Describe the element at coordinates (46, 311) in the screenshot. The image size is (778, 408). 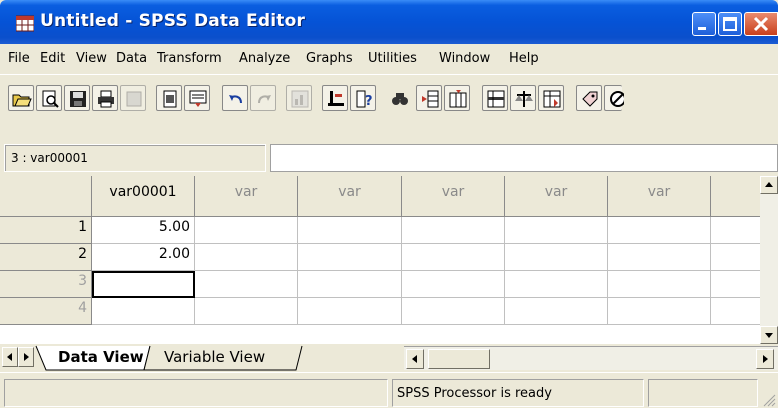
I see `row-header: 4` at that location.